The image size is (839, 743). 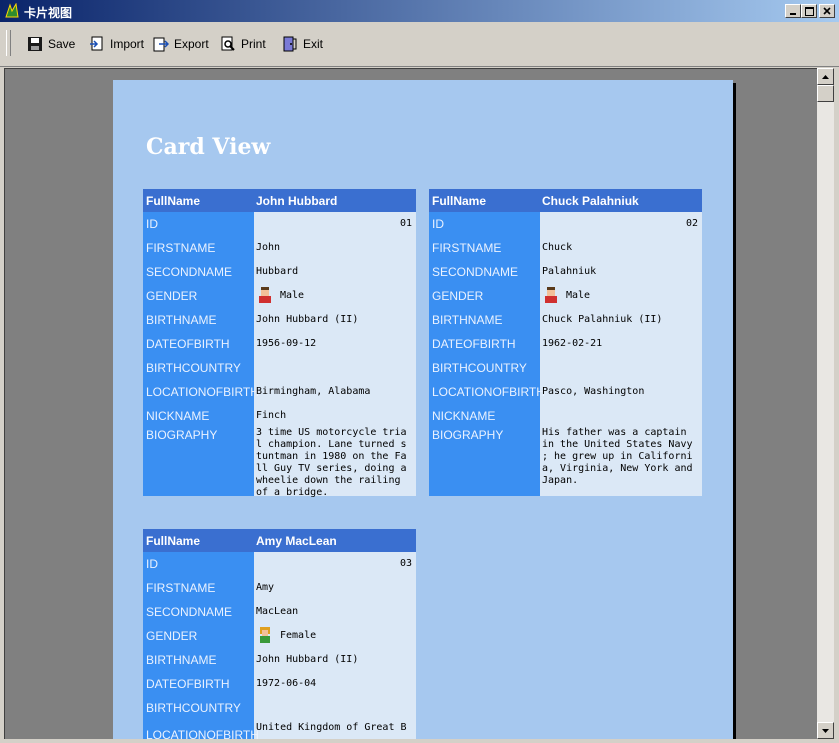 I want to click on female-avatar-icon, so click(x=265, y=635).